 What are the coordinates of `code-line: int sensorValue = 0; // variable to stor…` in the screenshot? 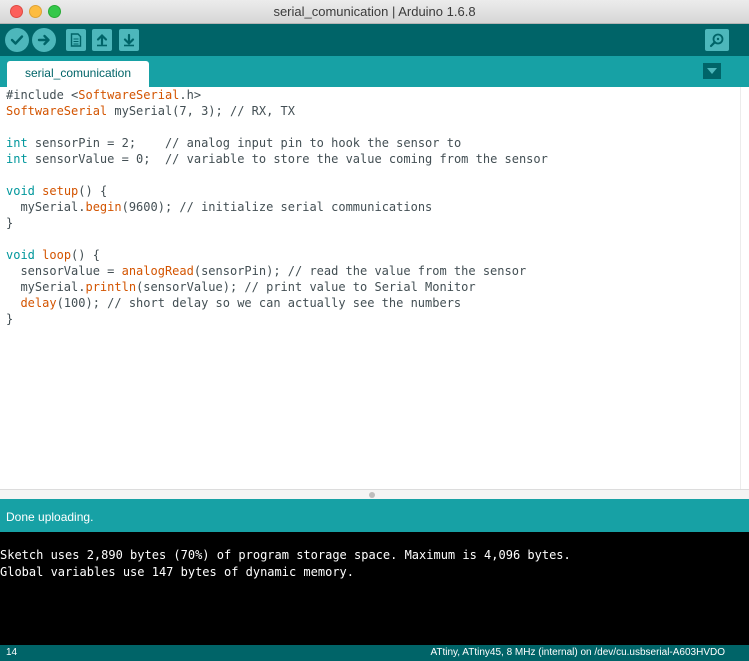 It's located at (373, 159).